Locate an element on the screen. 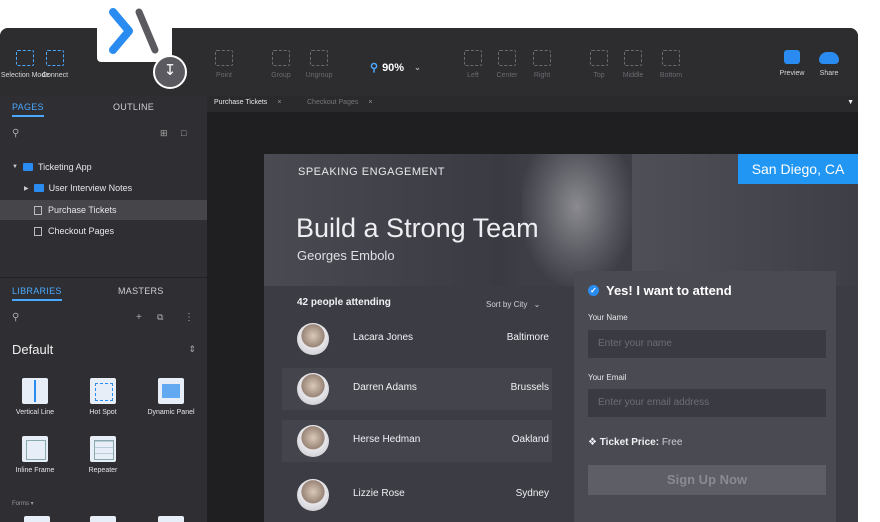 Image resolution: width=880 pixels, height=522 pixels. widget-vertical-line: Vertical Line is located at coordinates (35, 397).